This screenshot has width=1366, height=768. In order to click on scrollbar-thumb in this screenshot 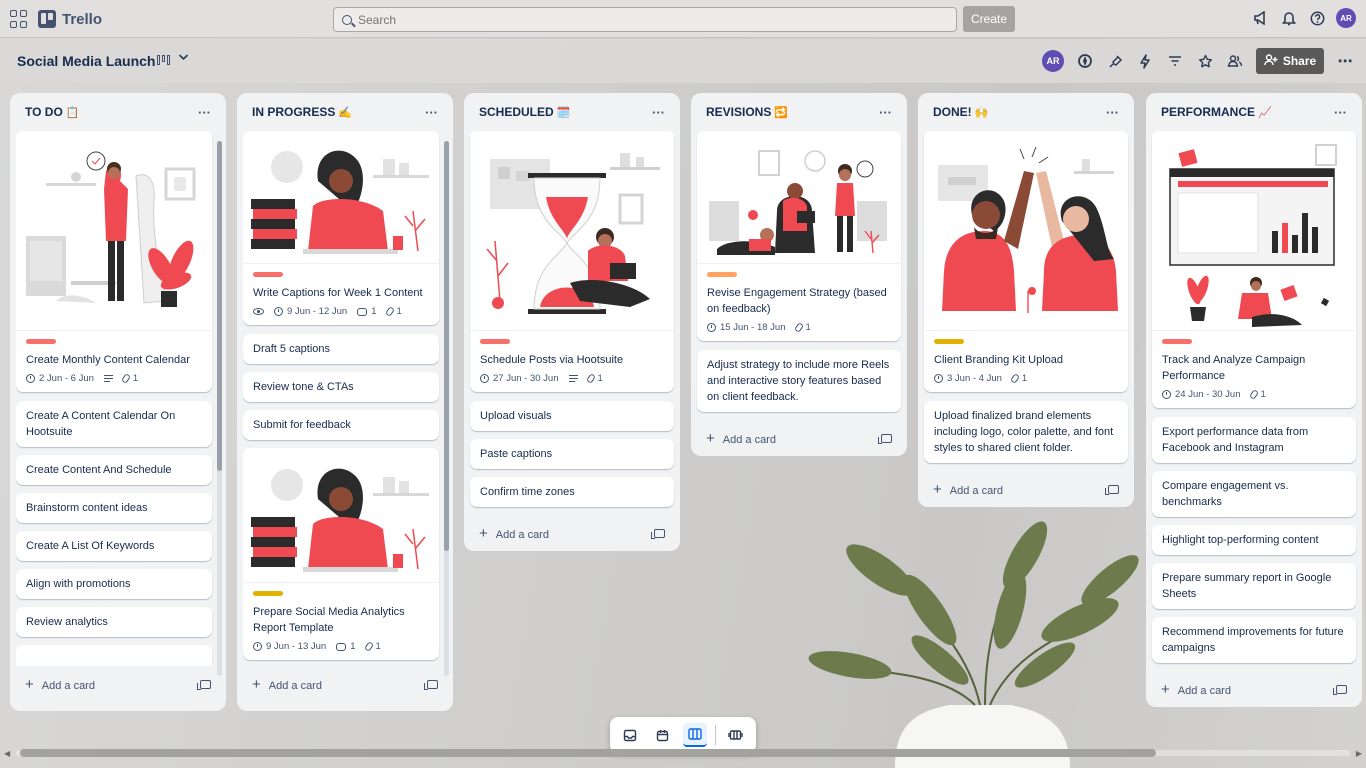, I will do `click(588, 753)`.